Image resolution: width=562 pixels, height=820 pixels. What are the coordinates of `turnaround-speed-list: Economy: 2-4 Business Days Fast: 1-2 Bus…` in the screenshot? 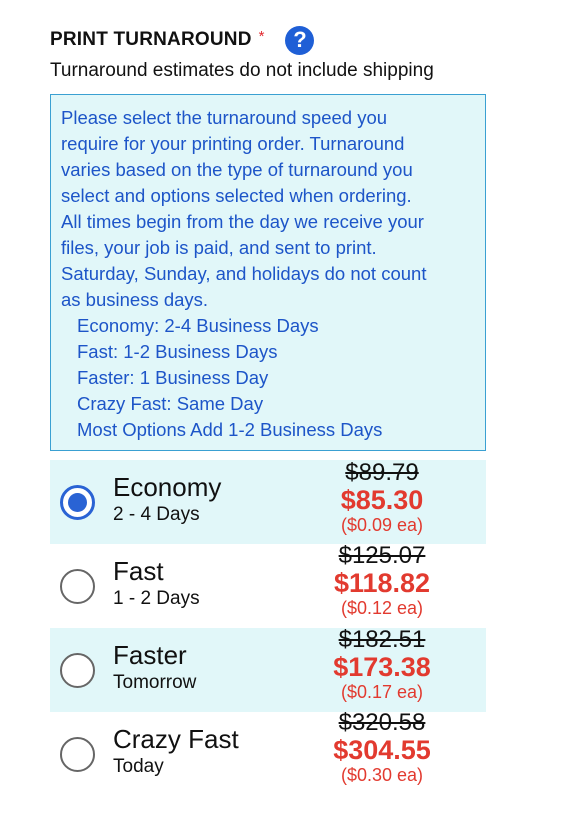 It's located at (268, 378).